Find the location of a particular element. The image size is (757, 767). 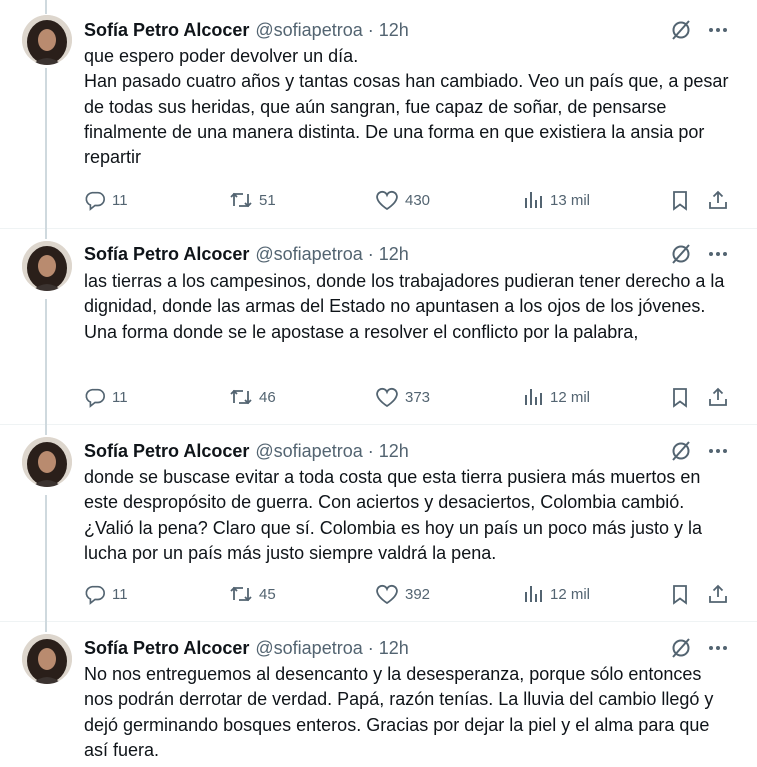

like-button: 430 is located at coordinates (402, 200).